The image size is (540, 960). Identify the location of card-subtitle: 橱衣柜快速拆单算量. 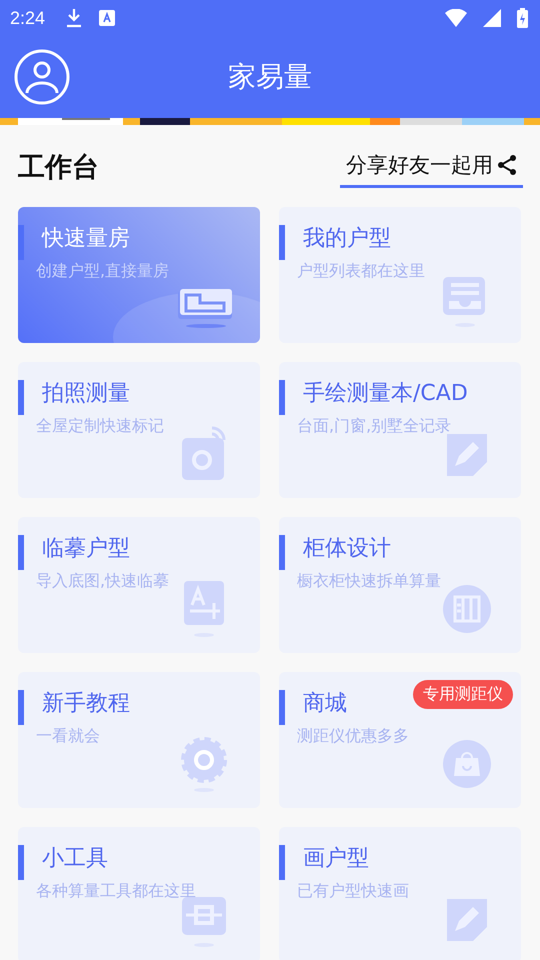
(369, 581).